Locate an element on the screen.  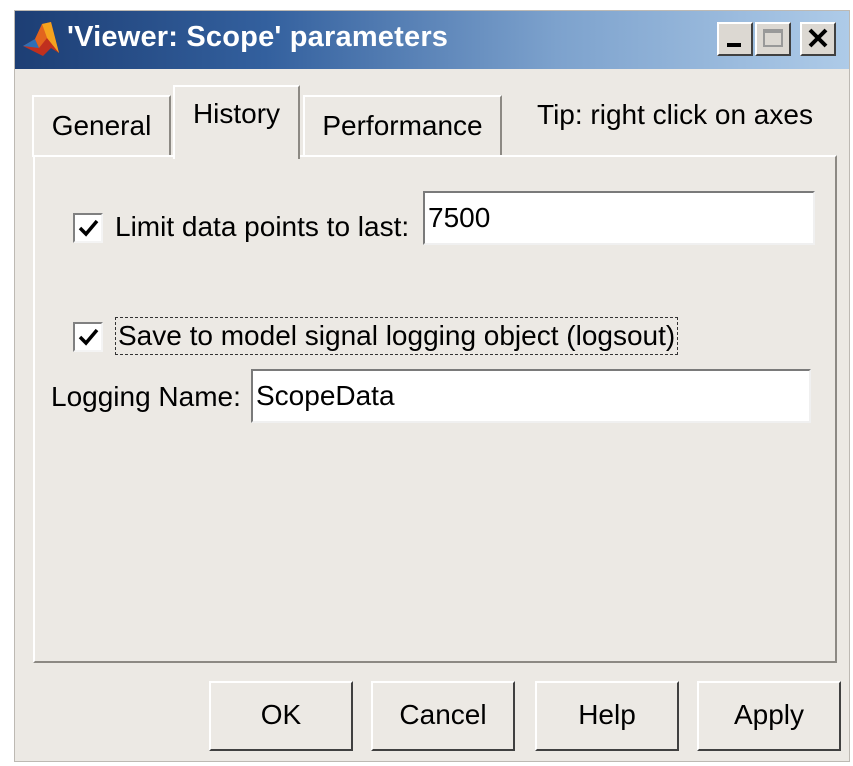
close-icon is located at coordinates (818, 38).